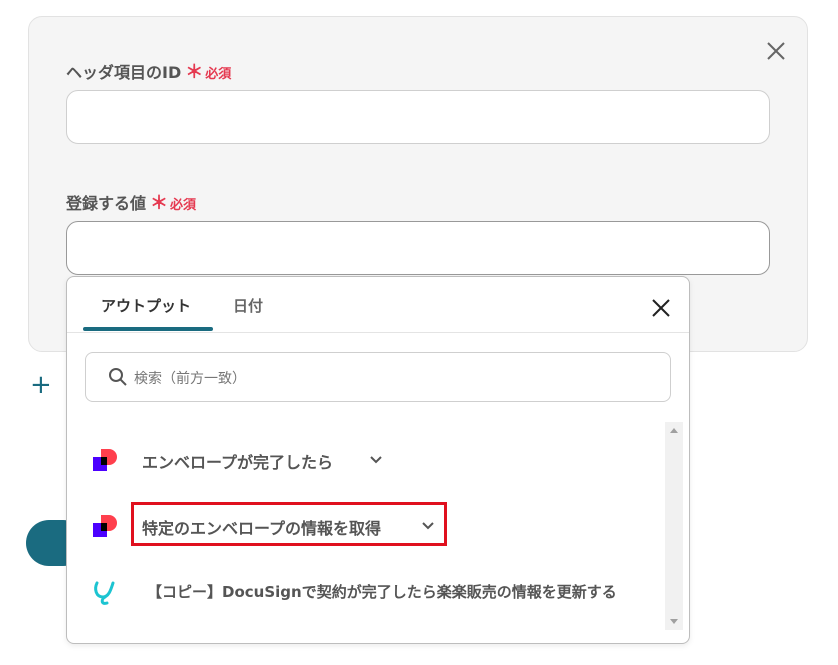 The width and height of the screenshot is (838, 665). What do you see at coordinates (289, 524) in the screenshot?
I see `highlight-box` at bounding box center [289, 524].